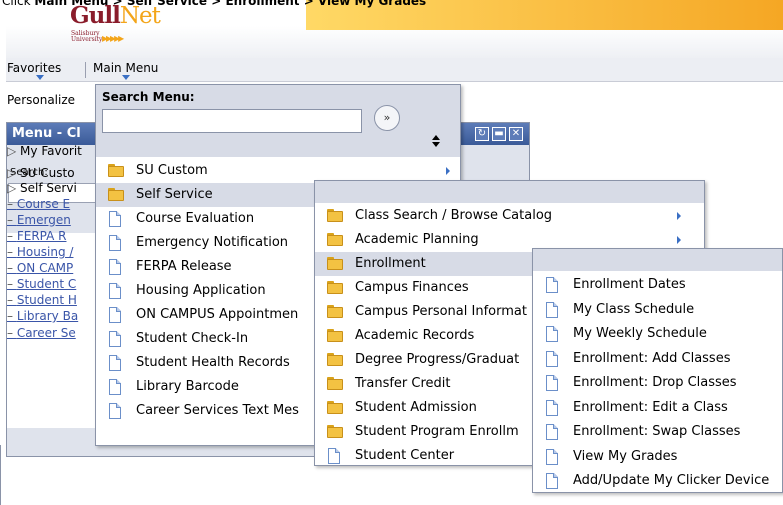 The height and width of the screenshot is (505, 783). I want to click on nav-divider, so click(85, 70).